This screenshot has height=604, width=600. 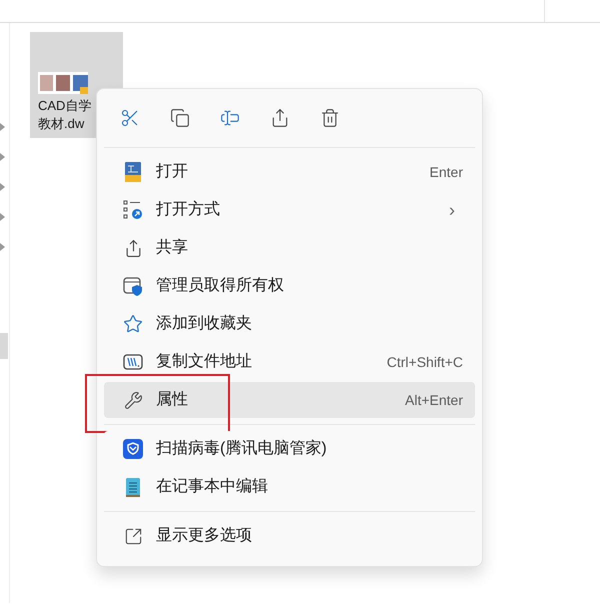 I want to click on window-shield-icon, so click(x=133, y=286).